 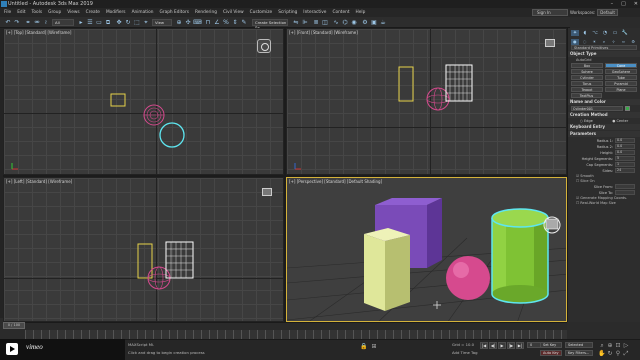 What do you see at coordinates (614, 42) in the screenshot?
I see `helpers-icon: ⊹` at bounding box center [614, 42].